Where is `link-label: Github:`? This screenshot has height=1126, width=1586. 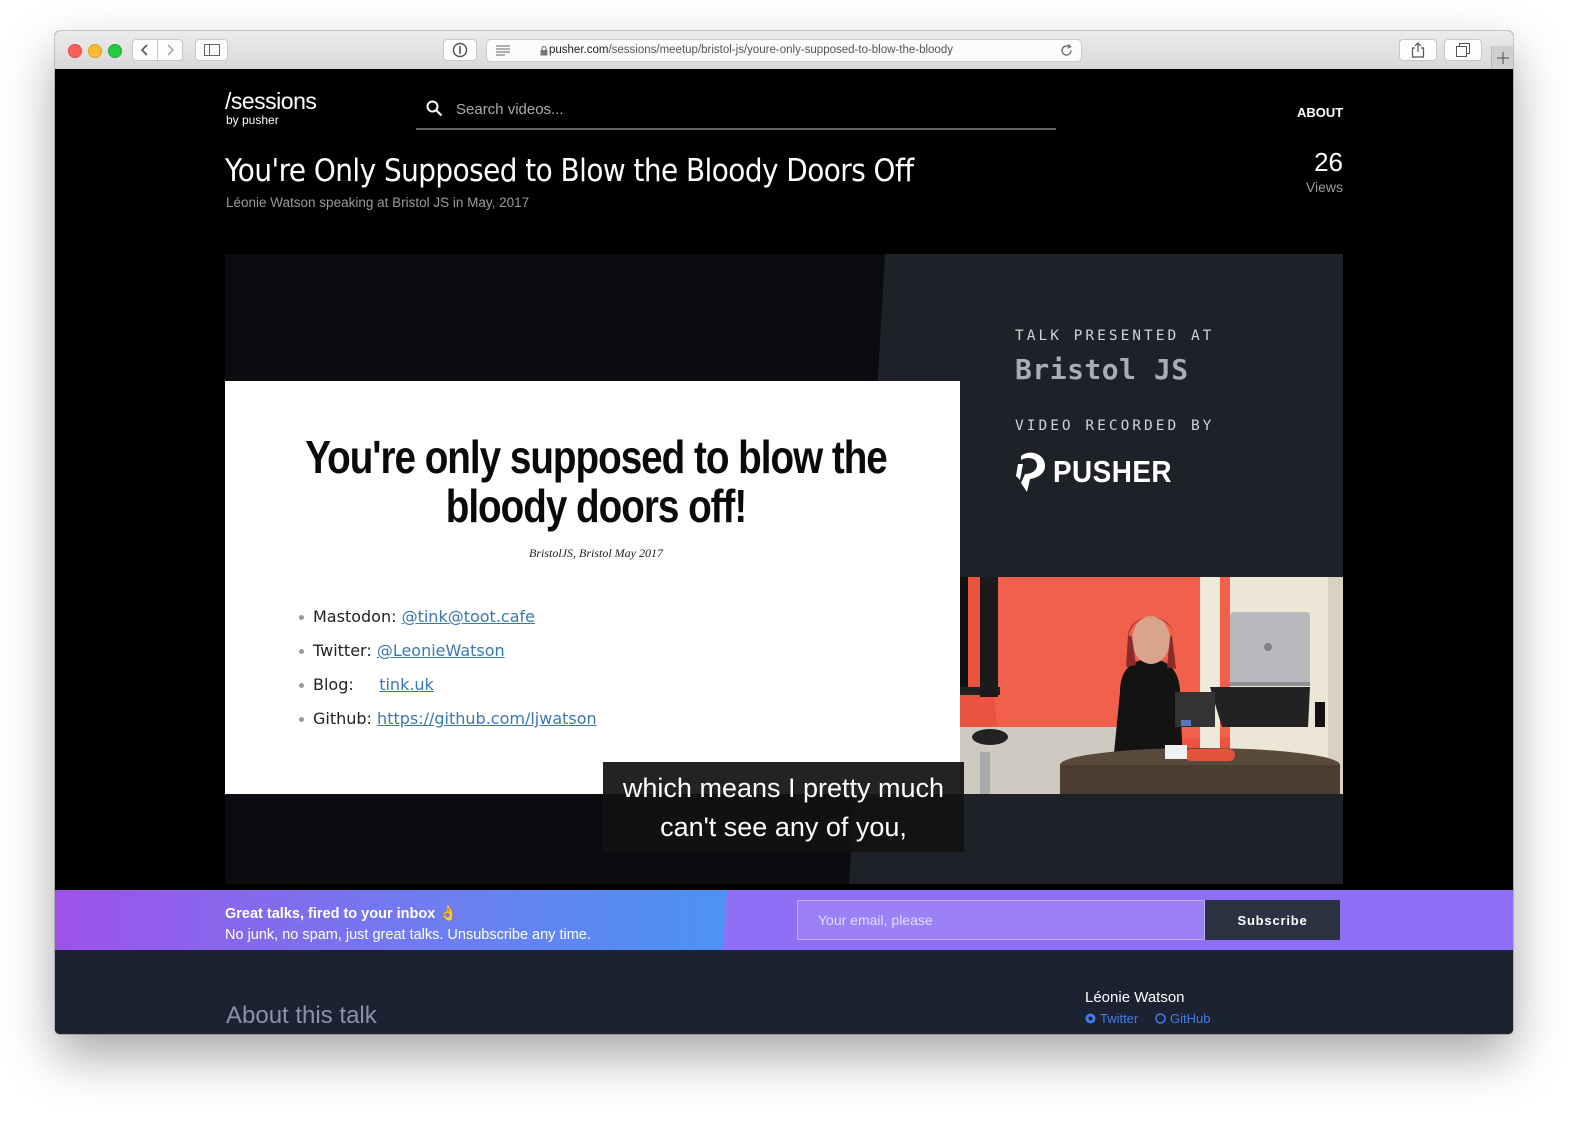
link-label: Github: is located at coordinates (342, 718).